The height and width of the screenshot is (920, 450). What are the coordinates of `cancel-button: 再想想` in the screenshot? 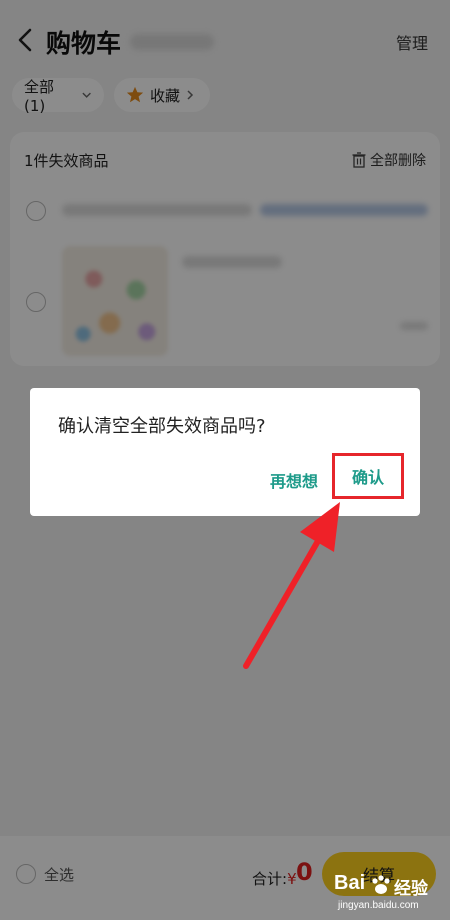 It's located at (294, 480).